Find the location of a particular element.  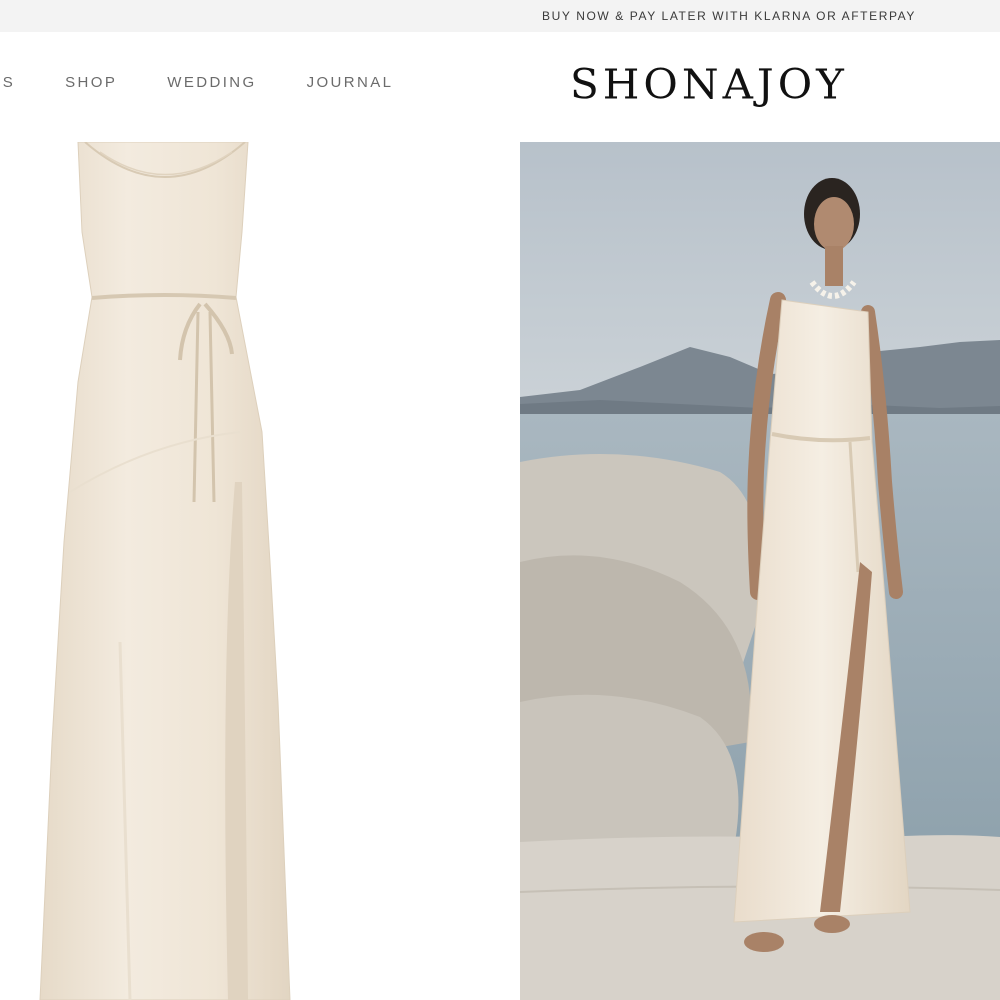

brand-logo: SHONAJOY is located at coordinates (709, 84).